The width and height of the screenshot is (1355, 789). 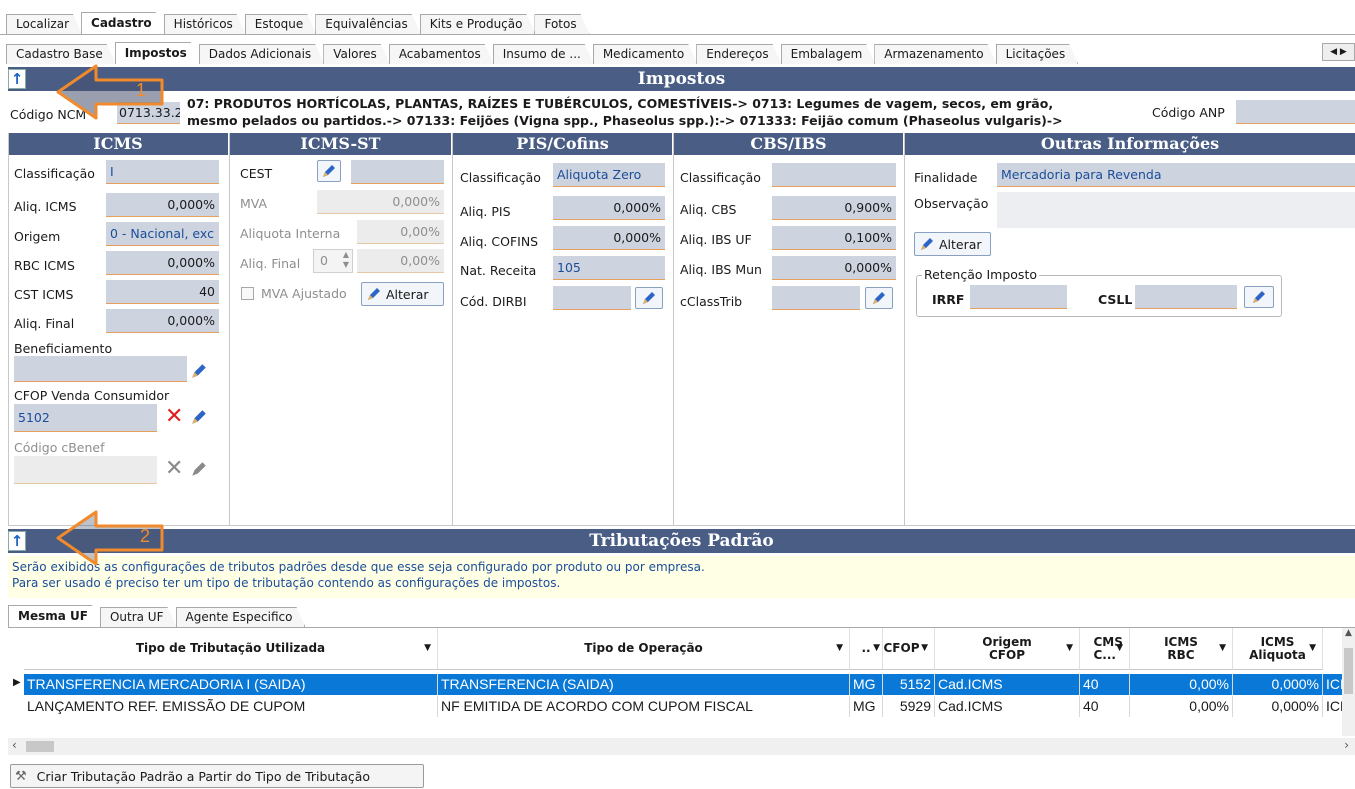 What do you see at coordinates (402, 294) in the screenshot?
I see `st-alterar-button: Alterar` at bounding box center [402, 294].